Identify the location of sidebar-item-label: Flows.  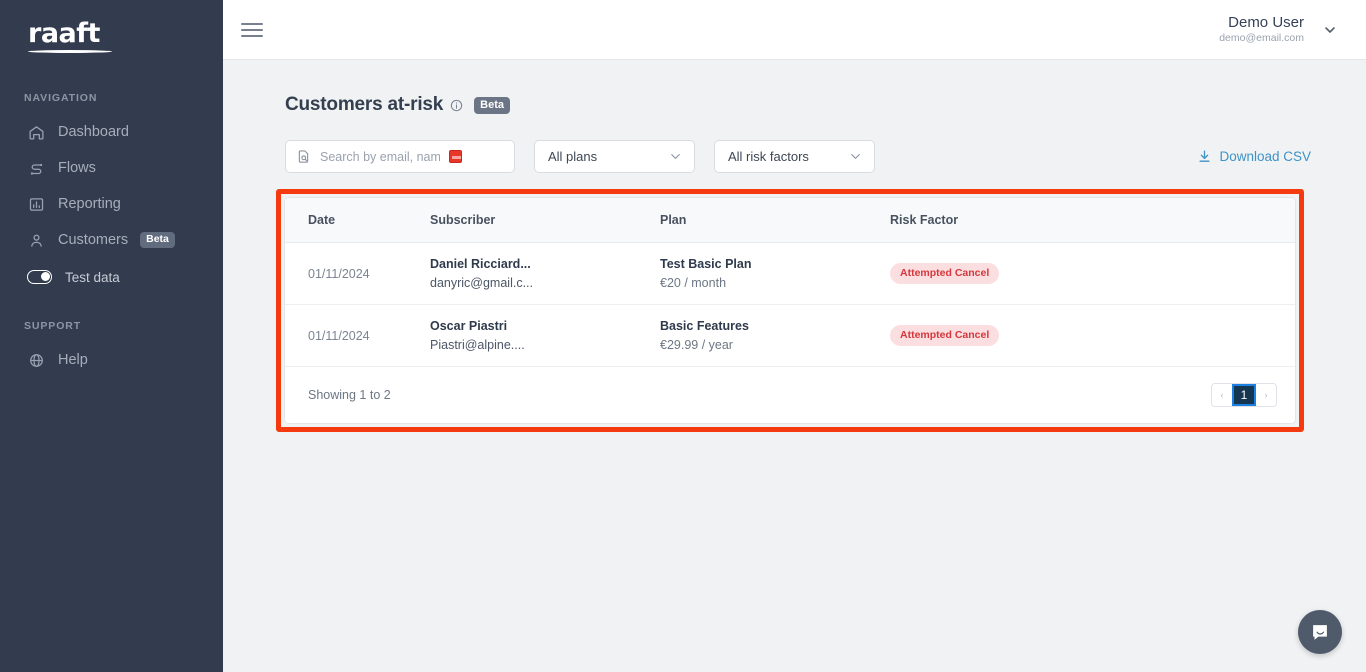
(77, 168).